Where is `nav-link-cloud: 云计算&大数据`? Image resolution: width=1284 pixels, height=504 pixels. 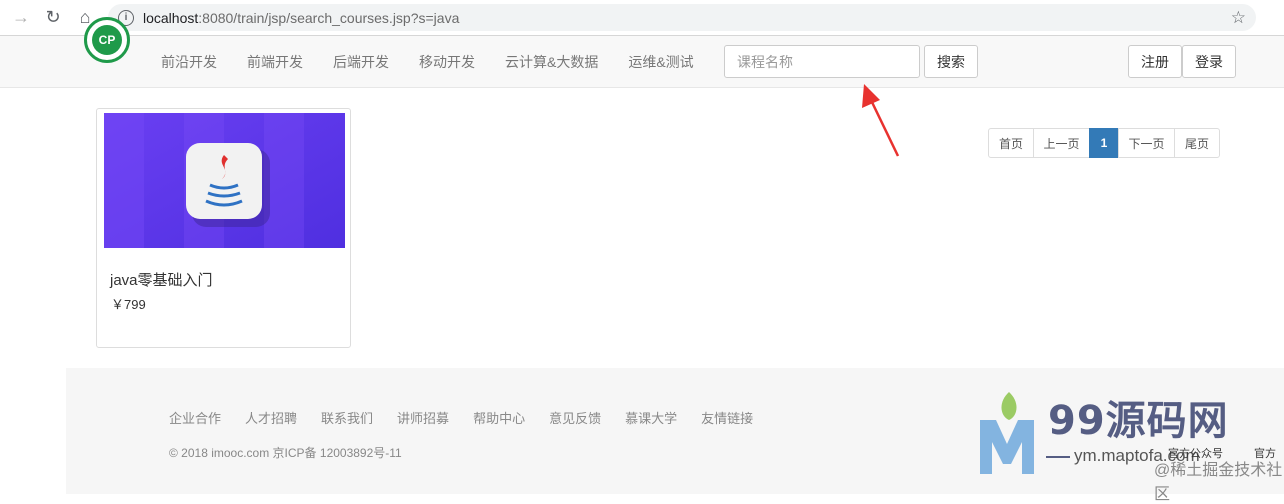
nav-link-cloud: 云计算&大数据 is located at coordinates (551, 62).